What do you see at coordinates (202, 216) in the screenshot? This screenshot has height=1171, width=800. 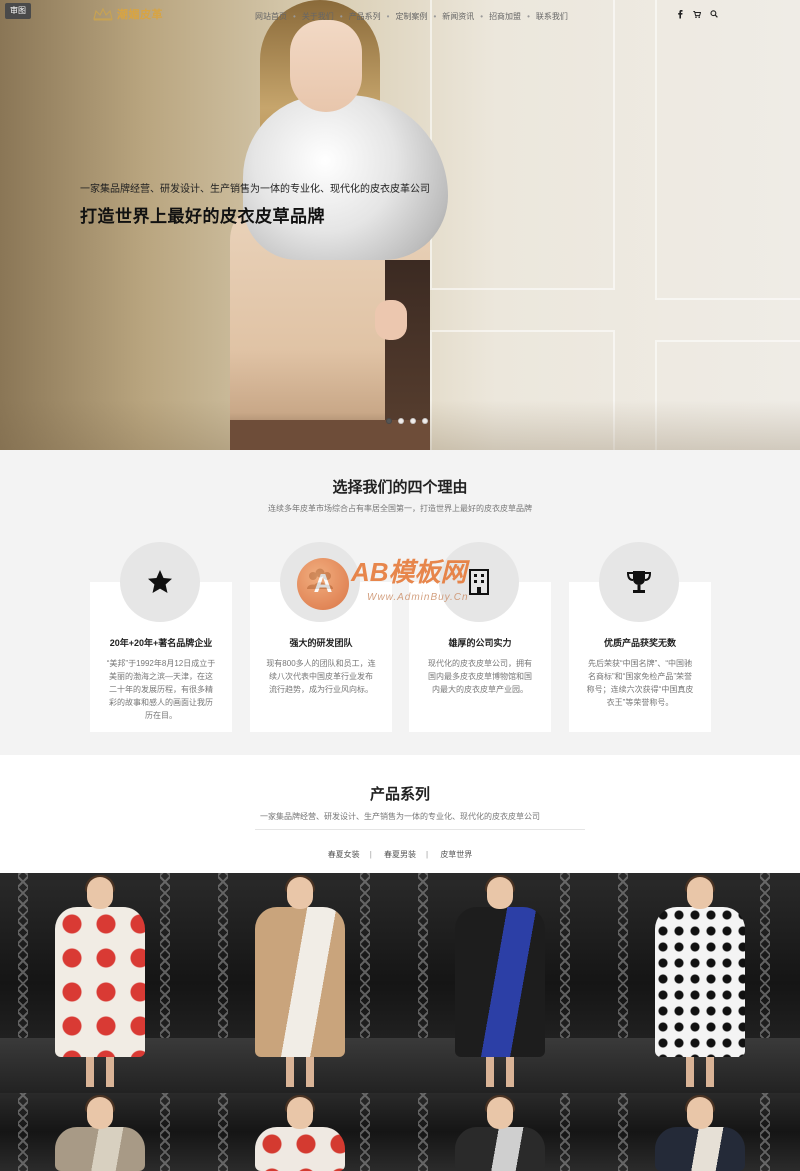 I see `hero-title: 打造世界上最好的皮衣皮草品牌` at bounding box center [202, 216].